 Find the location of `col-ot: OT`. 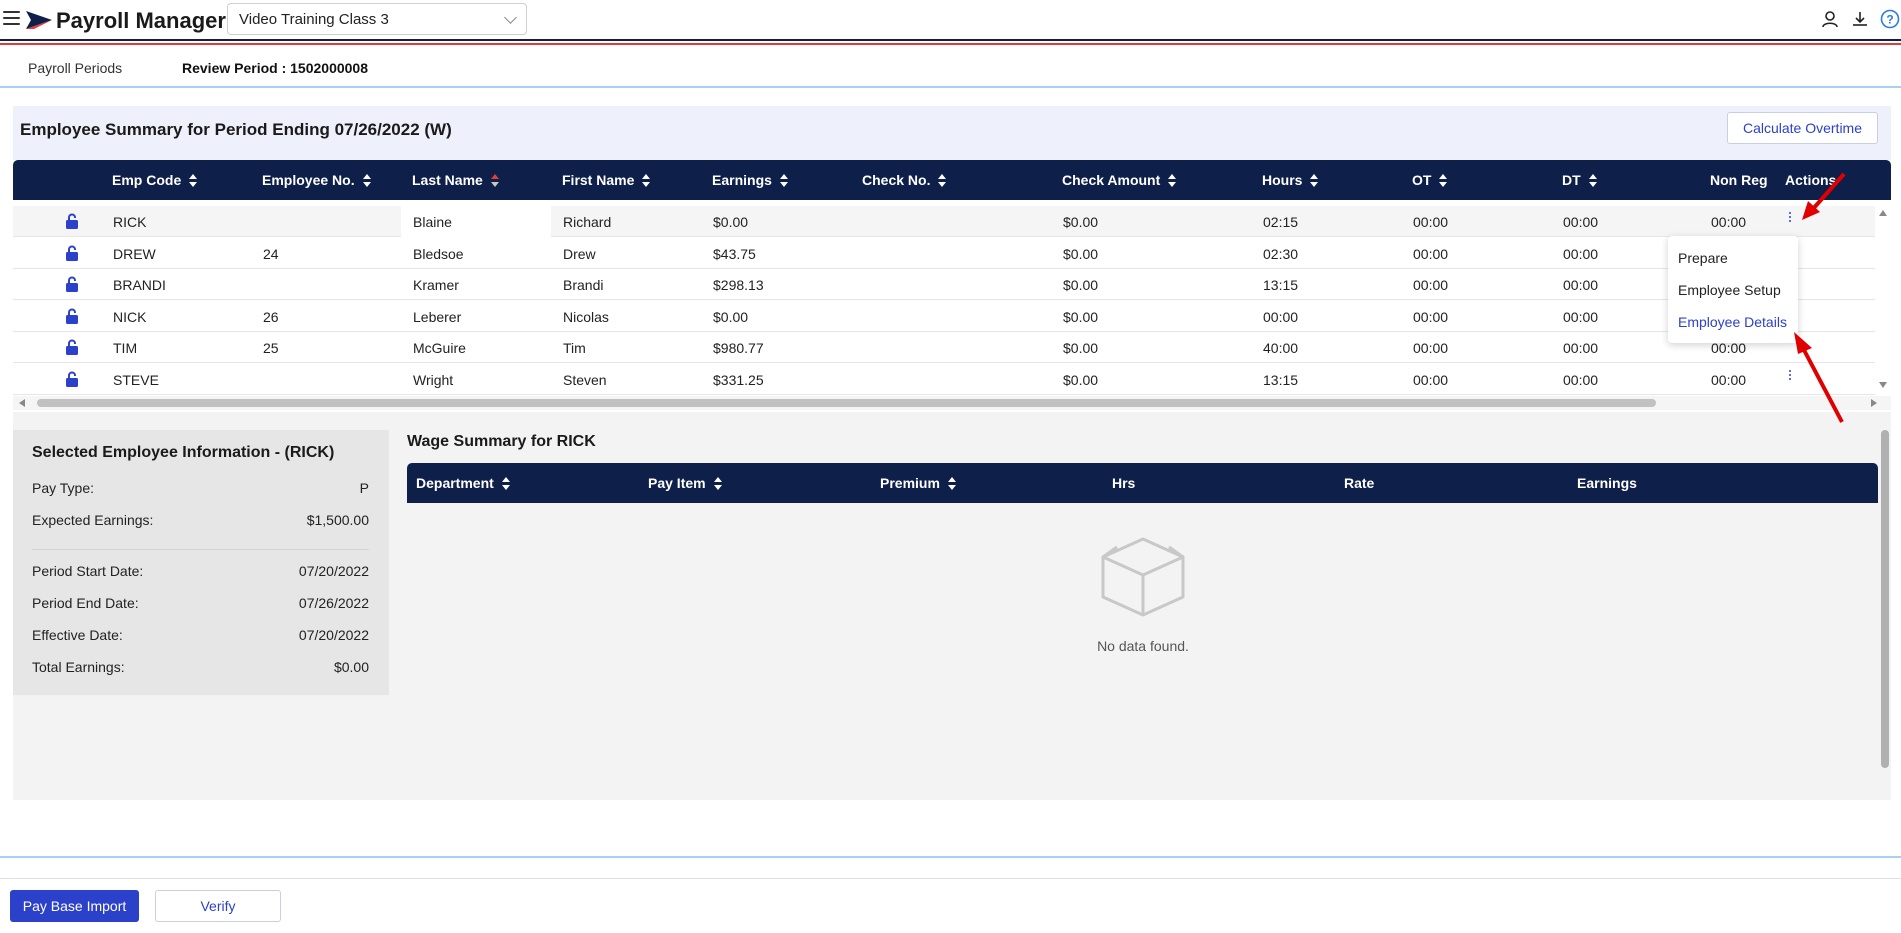

col-ot: OT is located at coordinates (1430, 180).